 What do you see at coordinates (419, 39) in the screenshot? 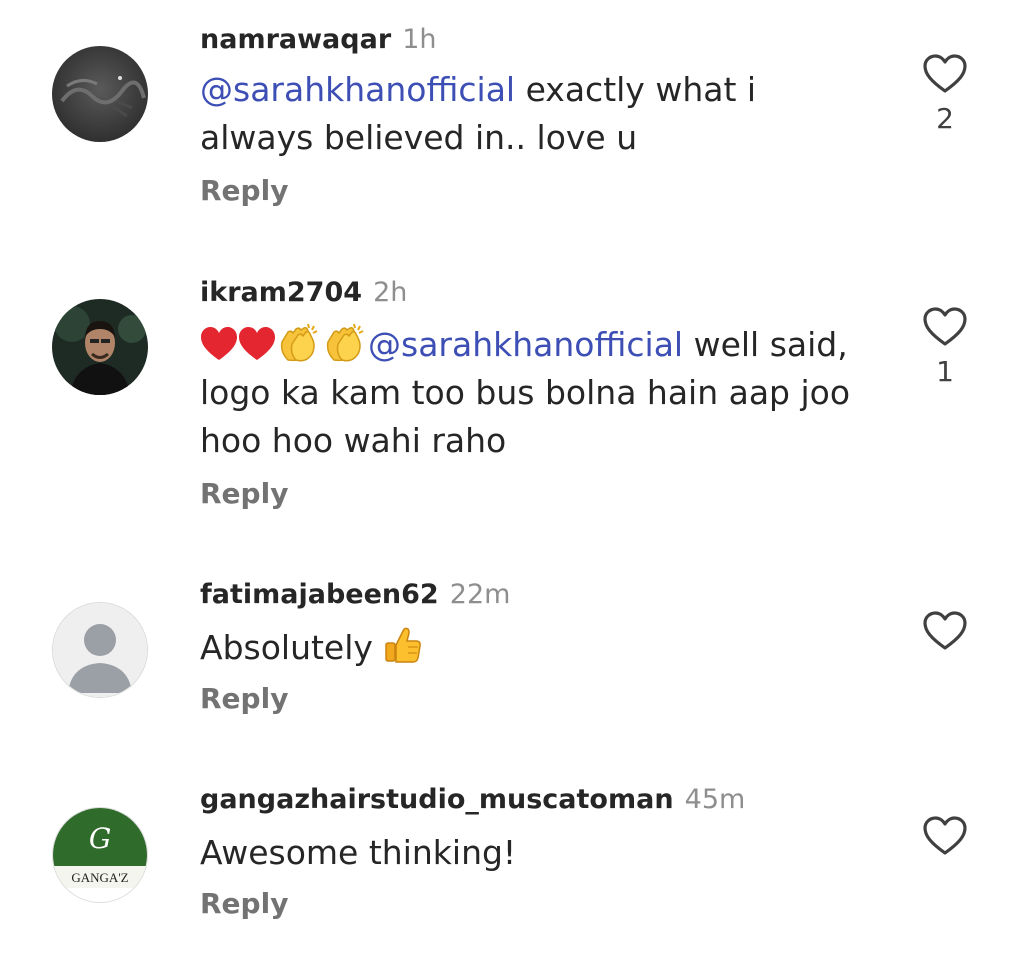
I see `comment-time: 1h` at bounding box center [419, 39].